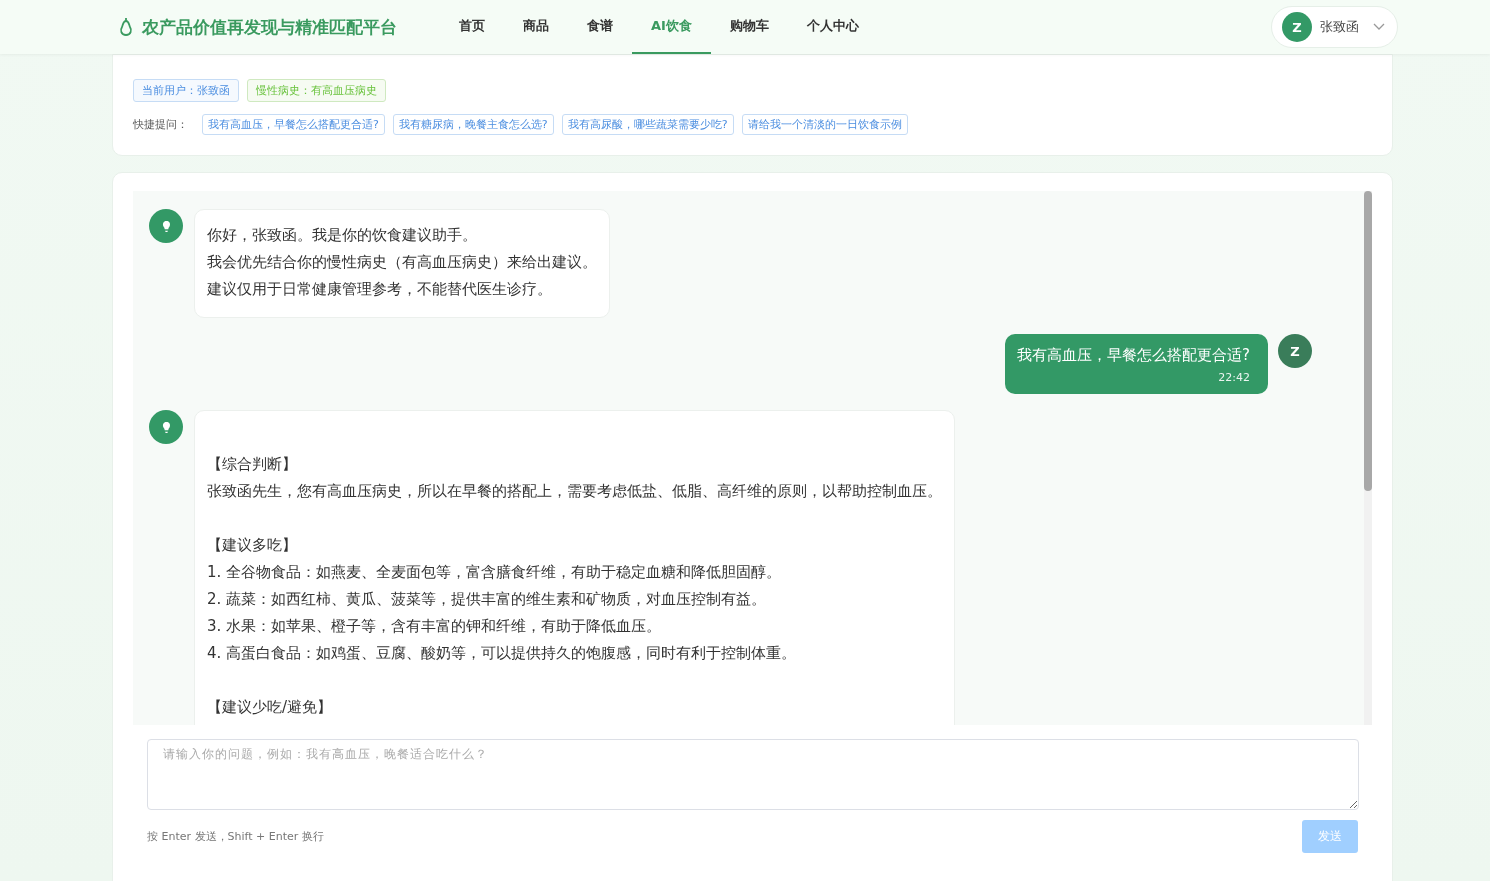 The image size is (1490, 881). What do you see at coordinates (600, 27) in the screenshot?
I see `nav-tab: 食谱` at bounding box center [600, 27].